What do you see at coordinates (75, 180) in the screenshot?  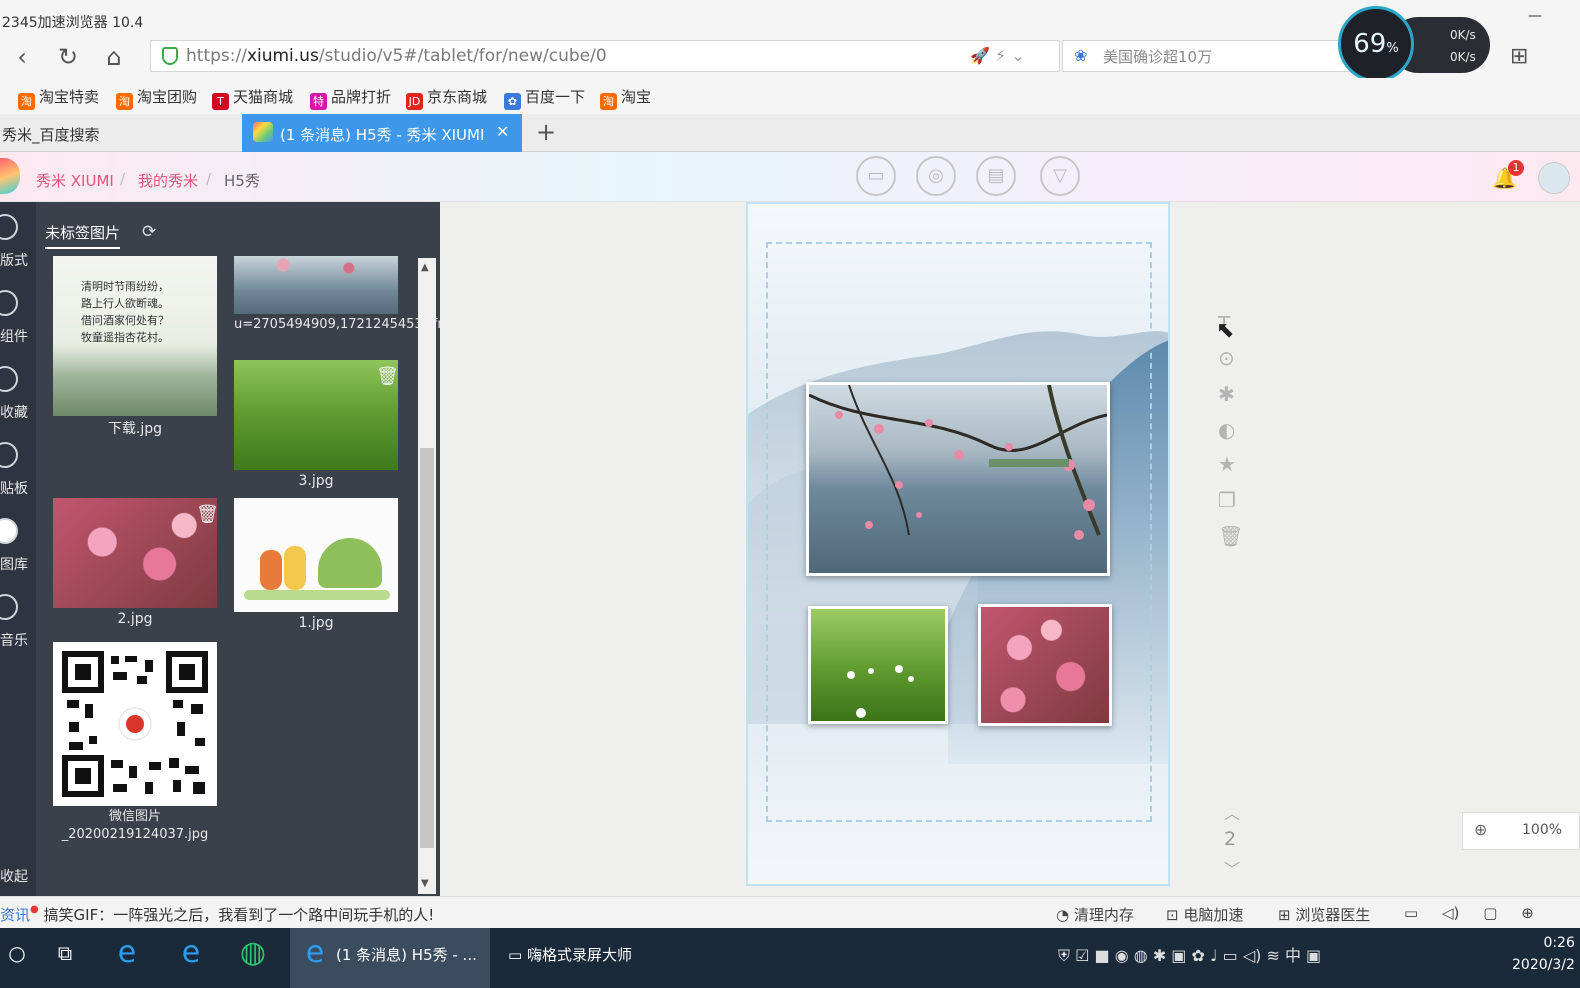 I see `breadcrumb-home: 秀米 XIUMI` at bounding box center [75, 180].